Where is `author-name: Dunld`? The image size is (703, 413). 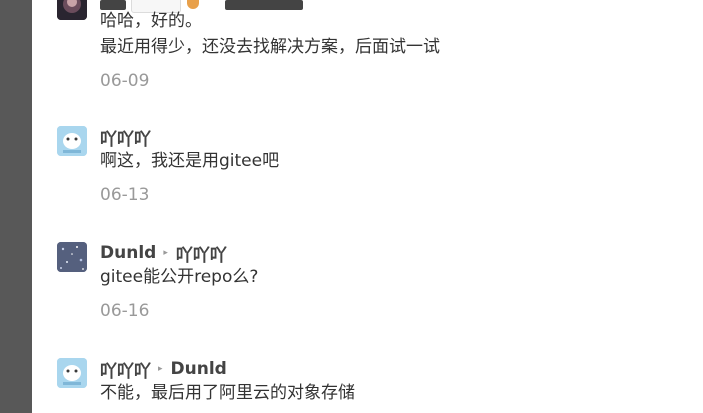 author-name: Dunld is located at coordinates (128, 253).